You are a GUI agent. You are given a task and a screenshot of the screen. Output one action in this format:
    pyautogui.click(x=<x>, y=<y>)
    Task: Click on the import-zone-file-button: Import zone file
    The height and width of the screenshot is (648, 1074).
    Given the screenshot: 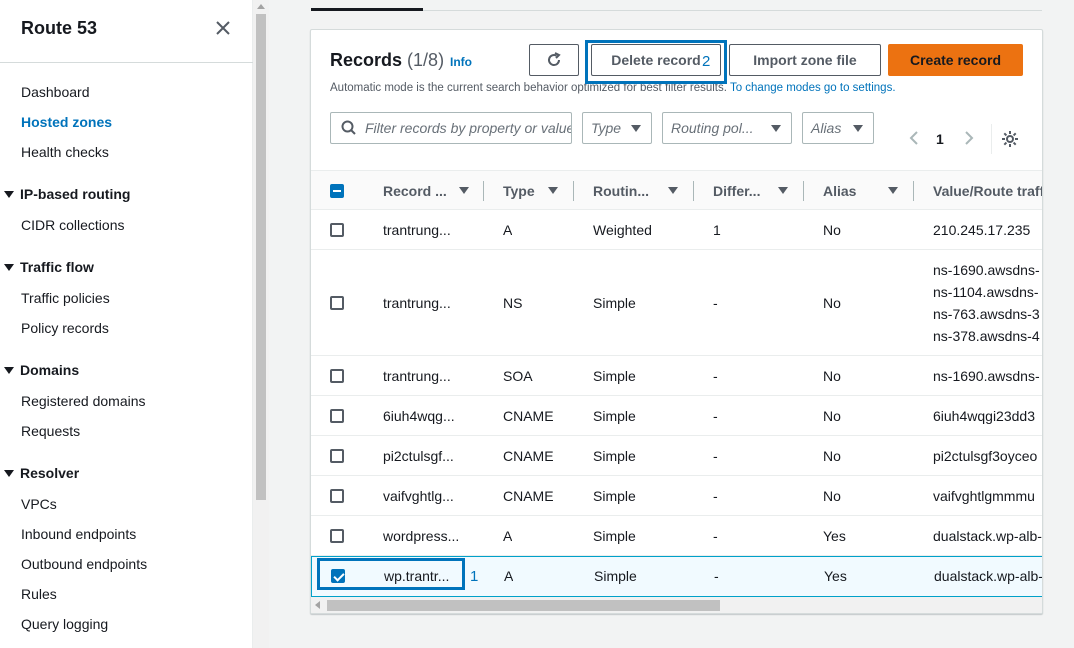 What is the action you would take?
    pyautogui.click(x=805, y=60)
    